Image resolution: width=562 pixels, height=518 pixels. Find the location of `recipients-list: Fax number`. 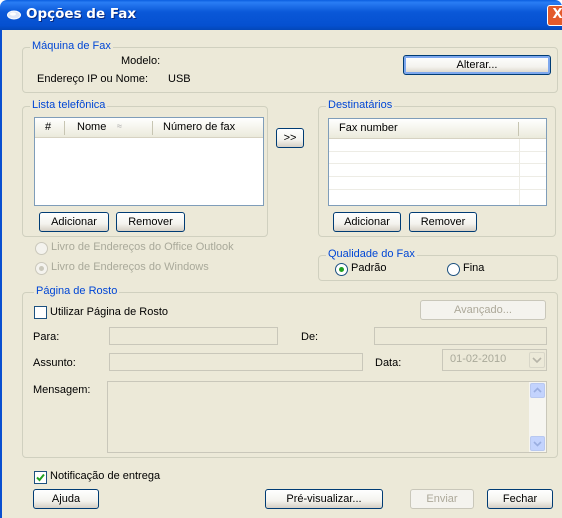

recipients-list: Fax number is located at coordinates (437, 162).